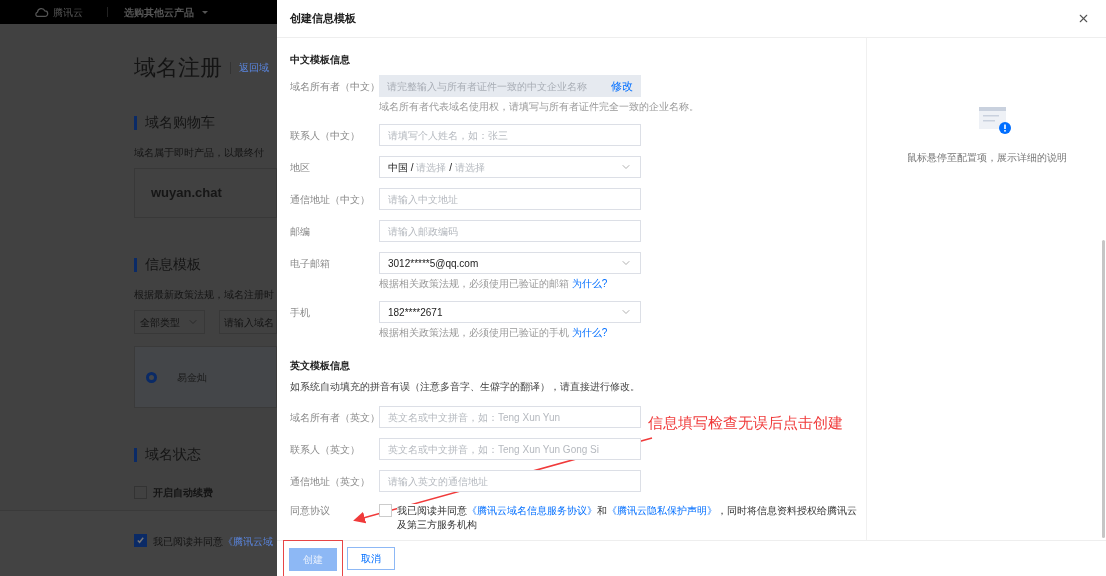  What do you see at coordinates (325, 449) in the screenshot?
I see `field-label: 联系人（英文）` at bounding box center [325, 449].